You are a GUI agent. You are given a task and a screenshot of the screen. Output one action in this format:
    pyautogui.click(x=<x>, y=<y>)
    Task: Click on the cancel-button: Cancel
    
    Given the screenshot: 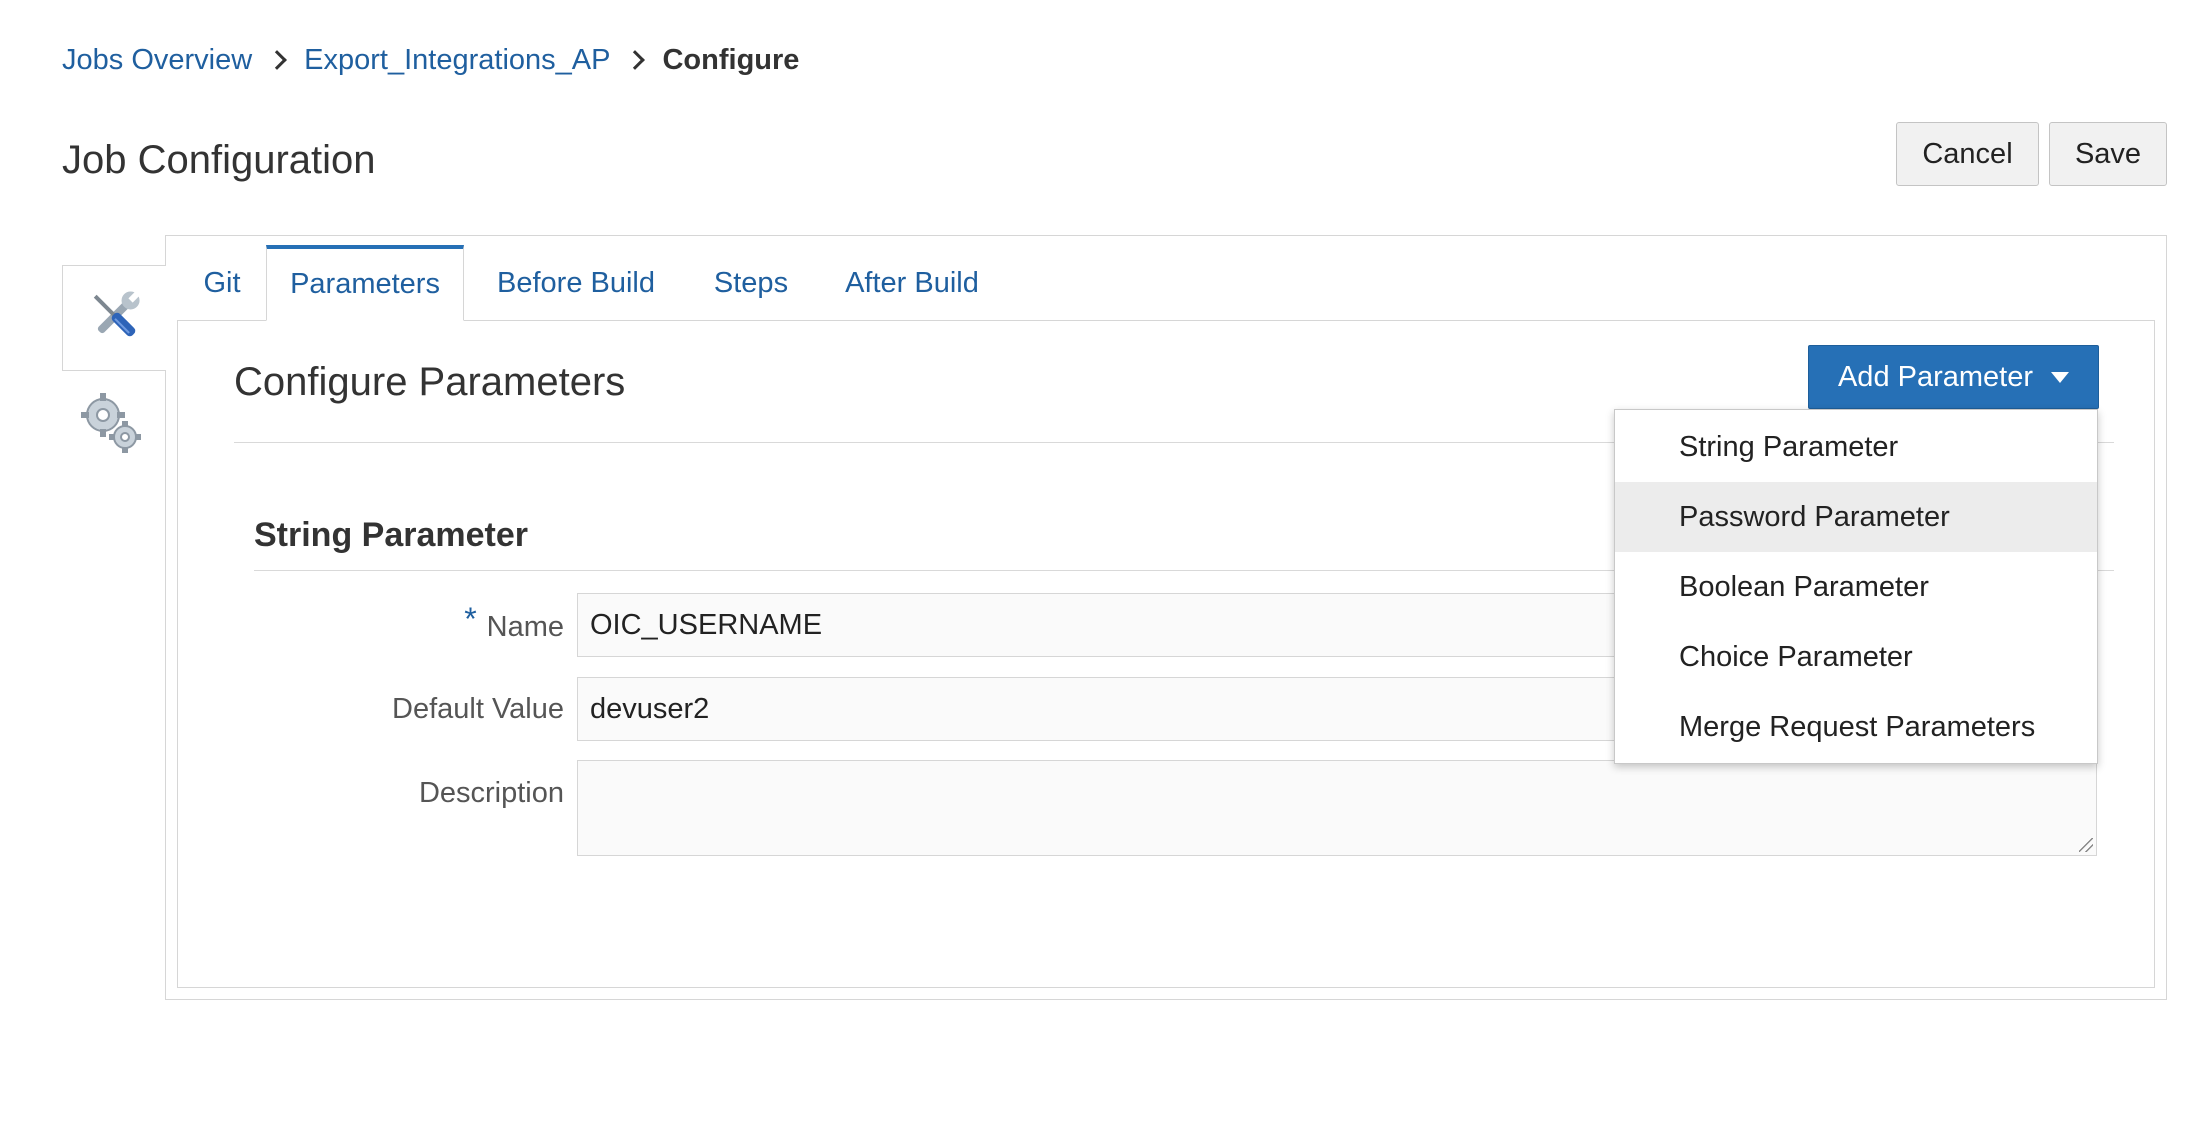 What is the action you would take?
    pyautogui.click(x=1967, y=154)
    